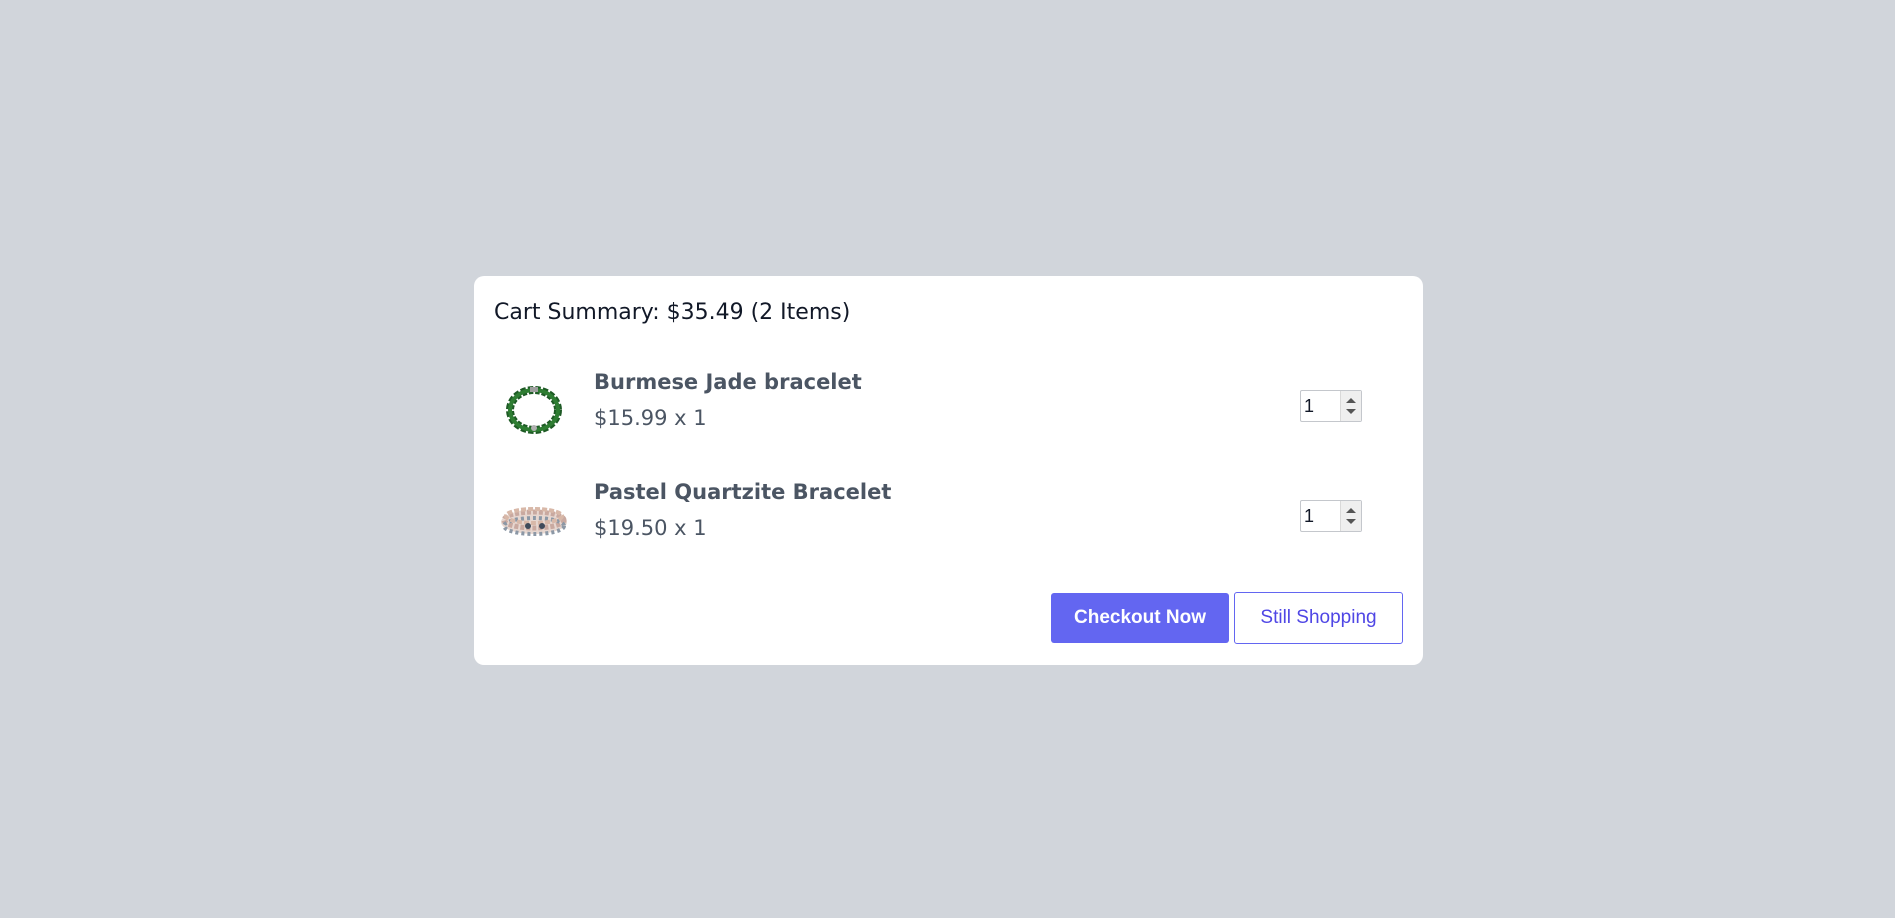 The height and width of the screenshot is (918, 1895). I want to click on item-price: $15.99 x 1, so click(650, 418).